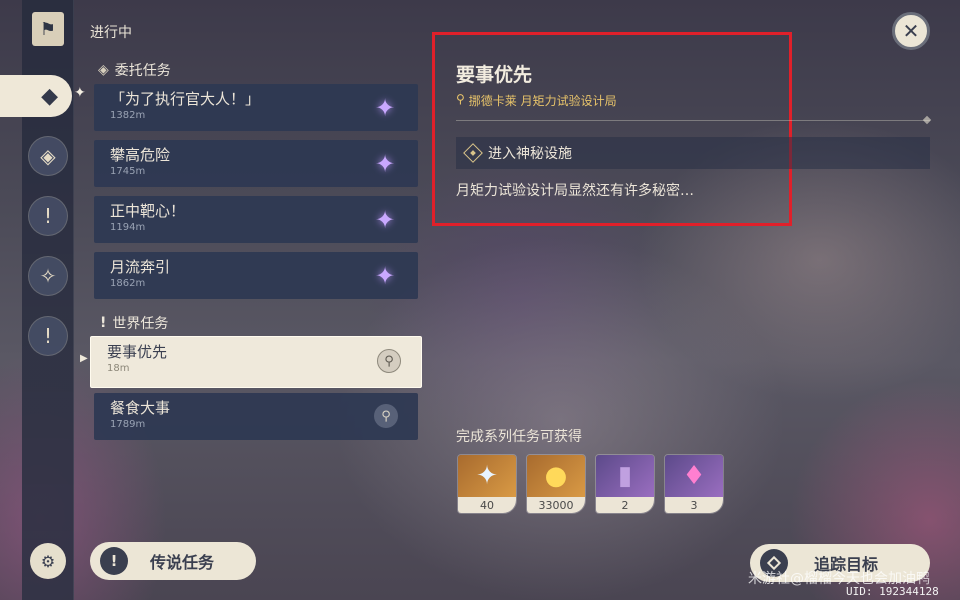 This screenshot has width=960, height=600. I want to click on world-quest-icon: !, so click(48, 216).